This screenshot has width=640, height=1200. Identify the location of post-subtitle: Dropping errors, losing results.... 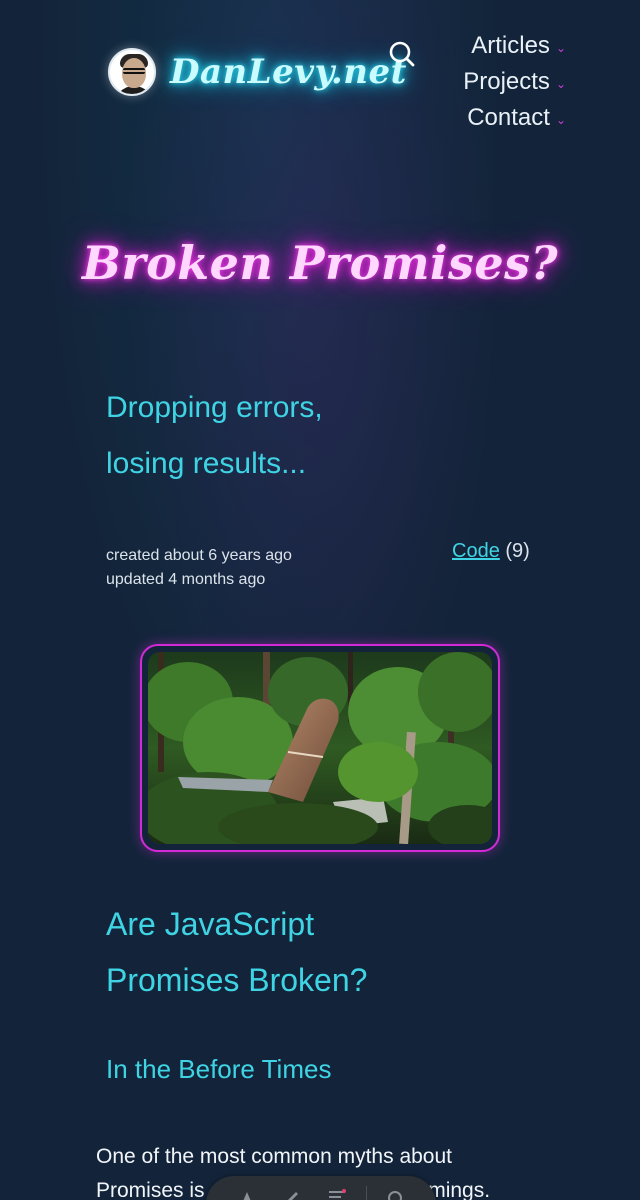
(286, 436).